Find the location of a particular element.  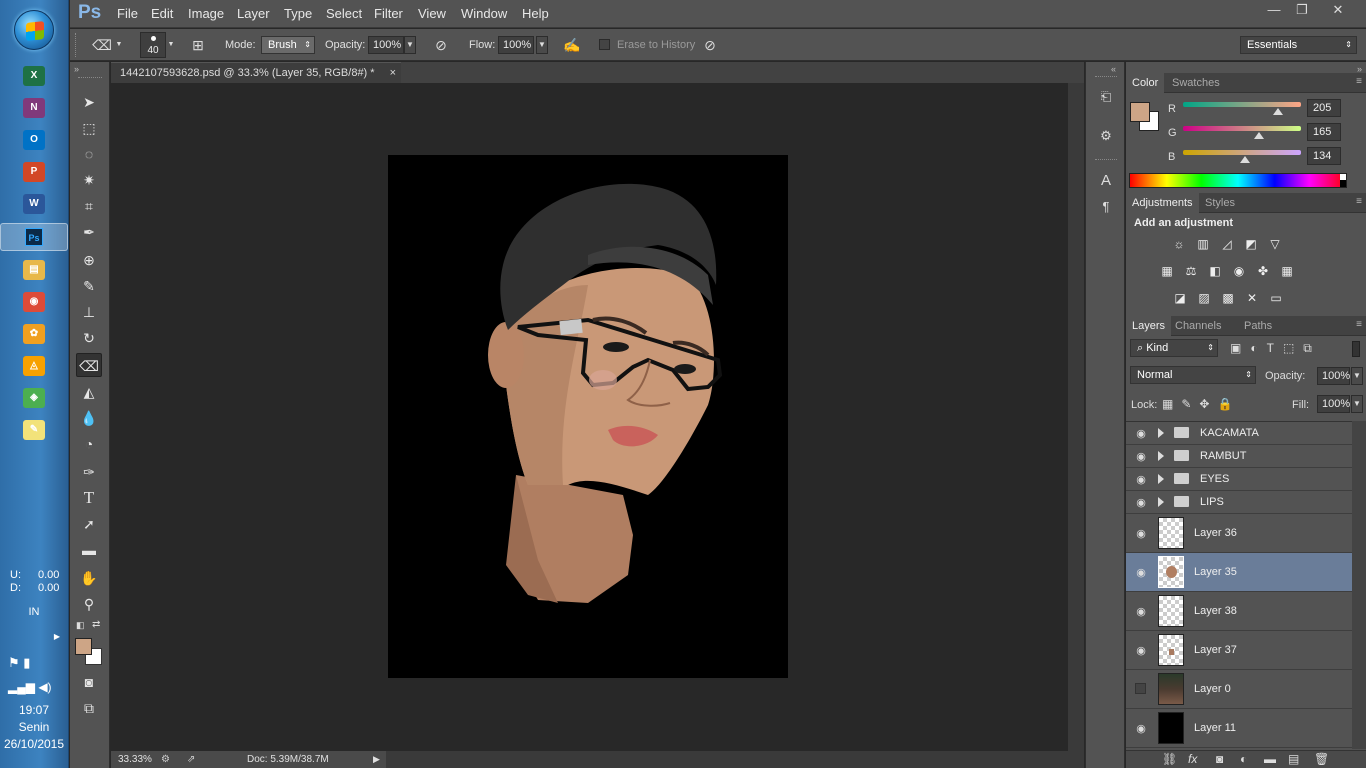

layers-scrollbar is located at coordinates (1359, 585).